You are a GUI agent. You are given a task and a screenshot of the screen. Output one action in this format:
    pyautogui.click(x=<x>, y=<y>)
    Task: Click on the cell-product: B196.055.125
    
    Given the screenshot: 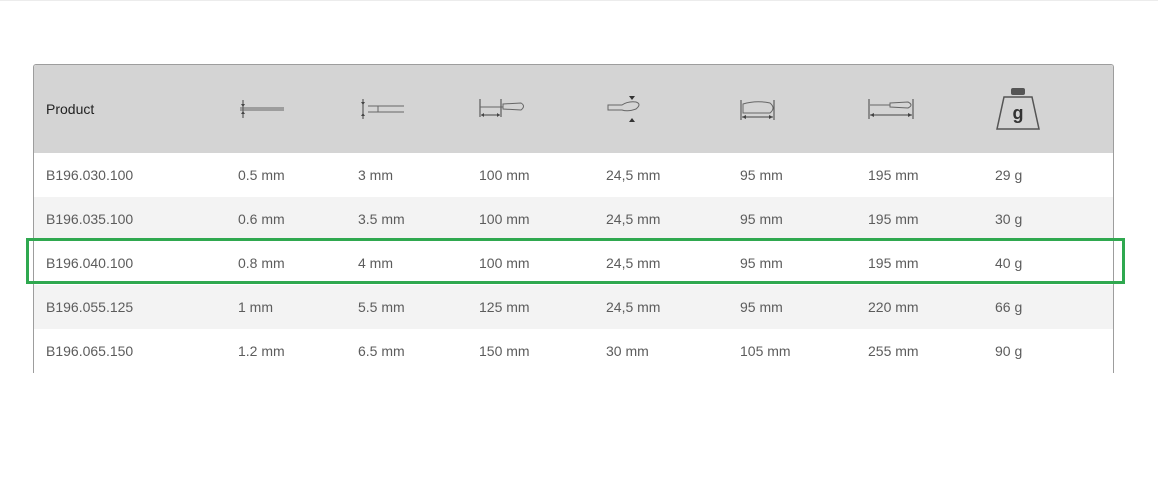 What is the action you would take?
    pyautogui.click(x=90, y=307)
    